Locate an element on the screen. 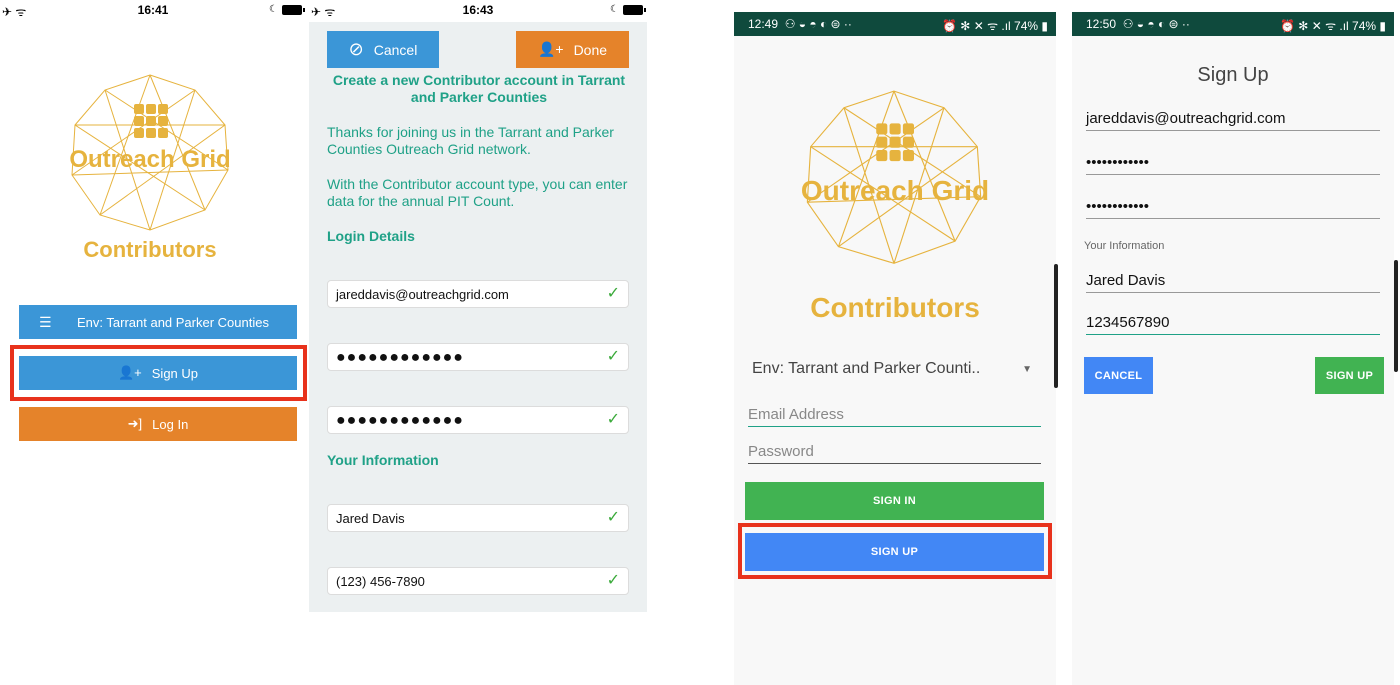  signin-button-label: SIGN IN is located at coordinates (894, 501).